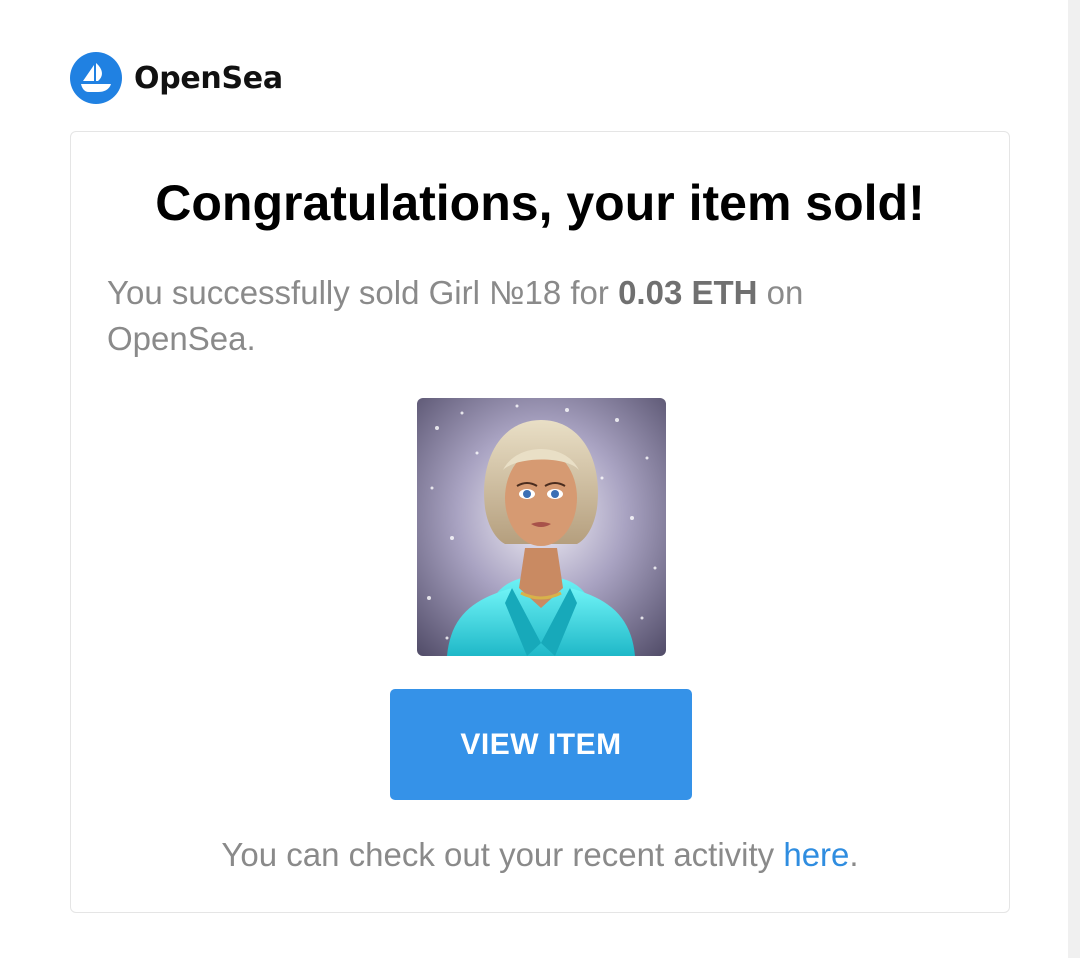 The height and width of the screenshot is (958, 1080). Describe the element at coordinates (541, 527) in the screenshot. I see `nft-girl-portrait-image` at that location.